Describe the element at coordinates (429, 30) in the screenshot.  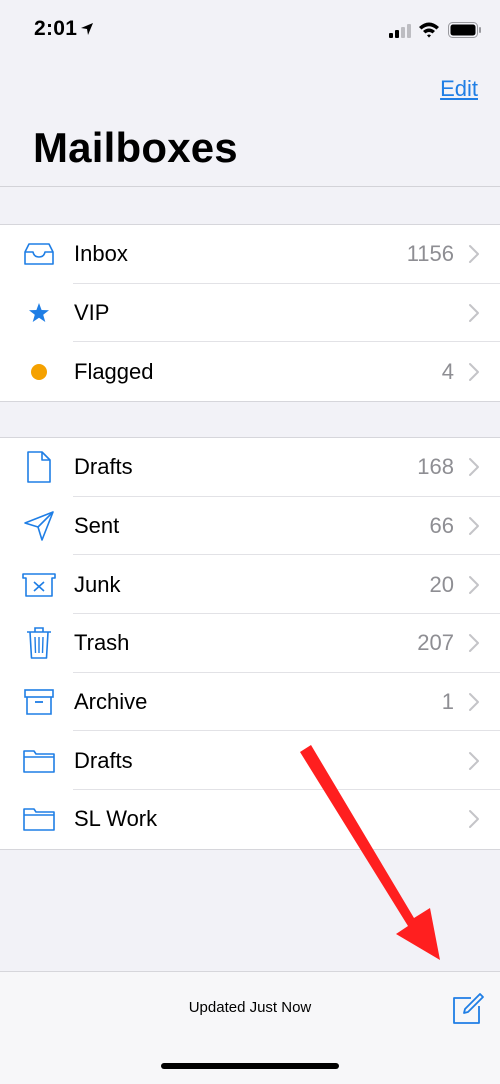
I see `wifi-icon` at that location.